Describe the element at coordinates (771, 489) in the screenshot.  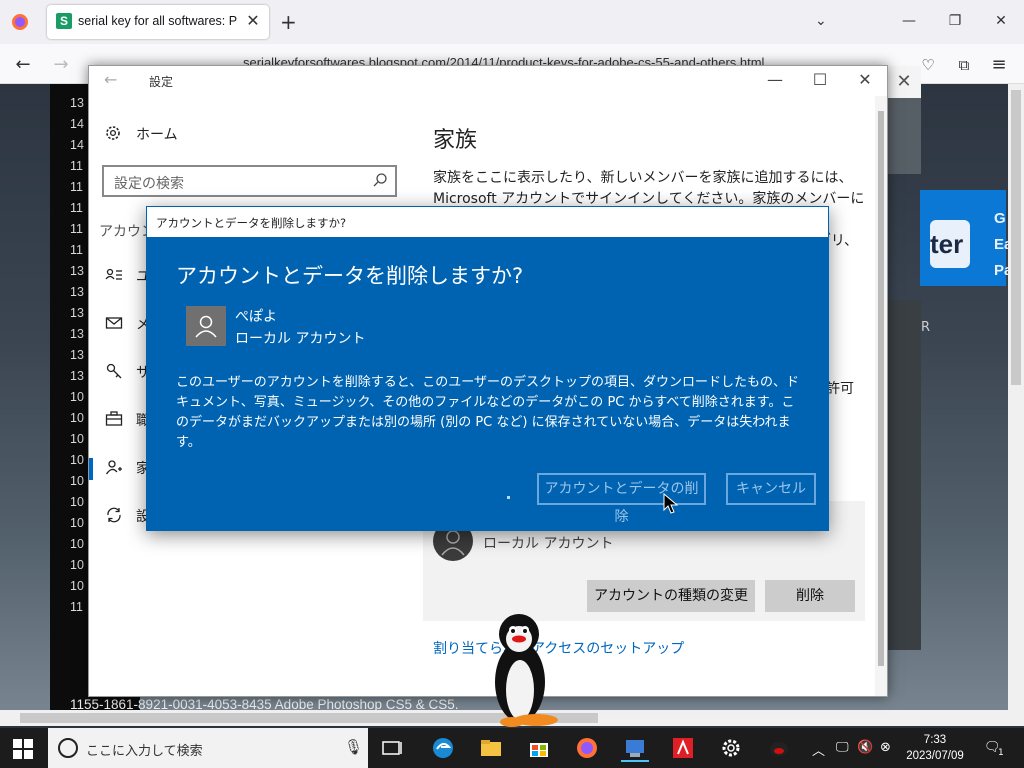
I see `cancel-button: キャンセル` at that location.